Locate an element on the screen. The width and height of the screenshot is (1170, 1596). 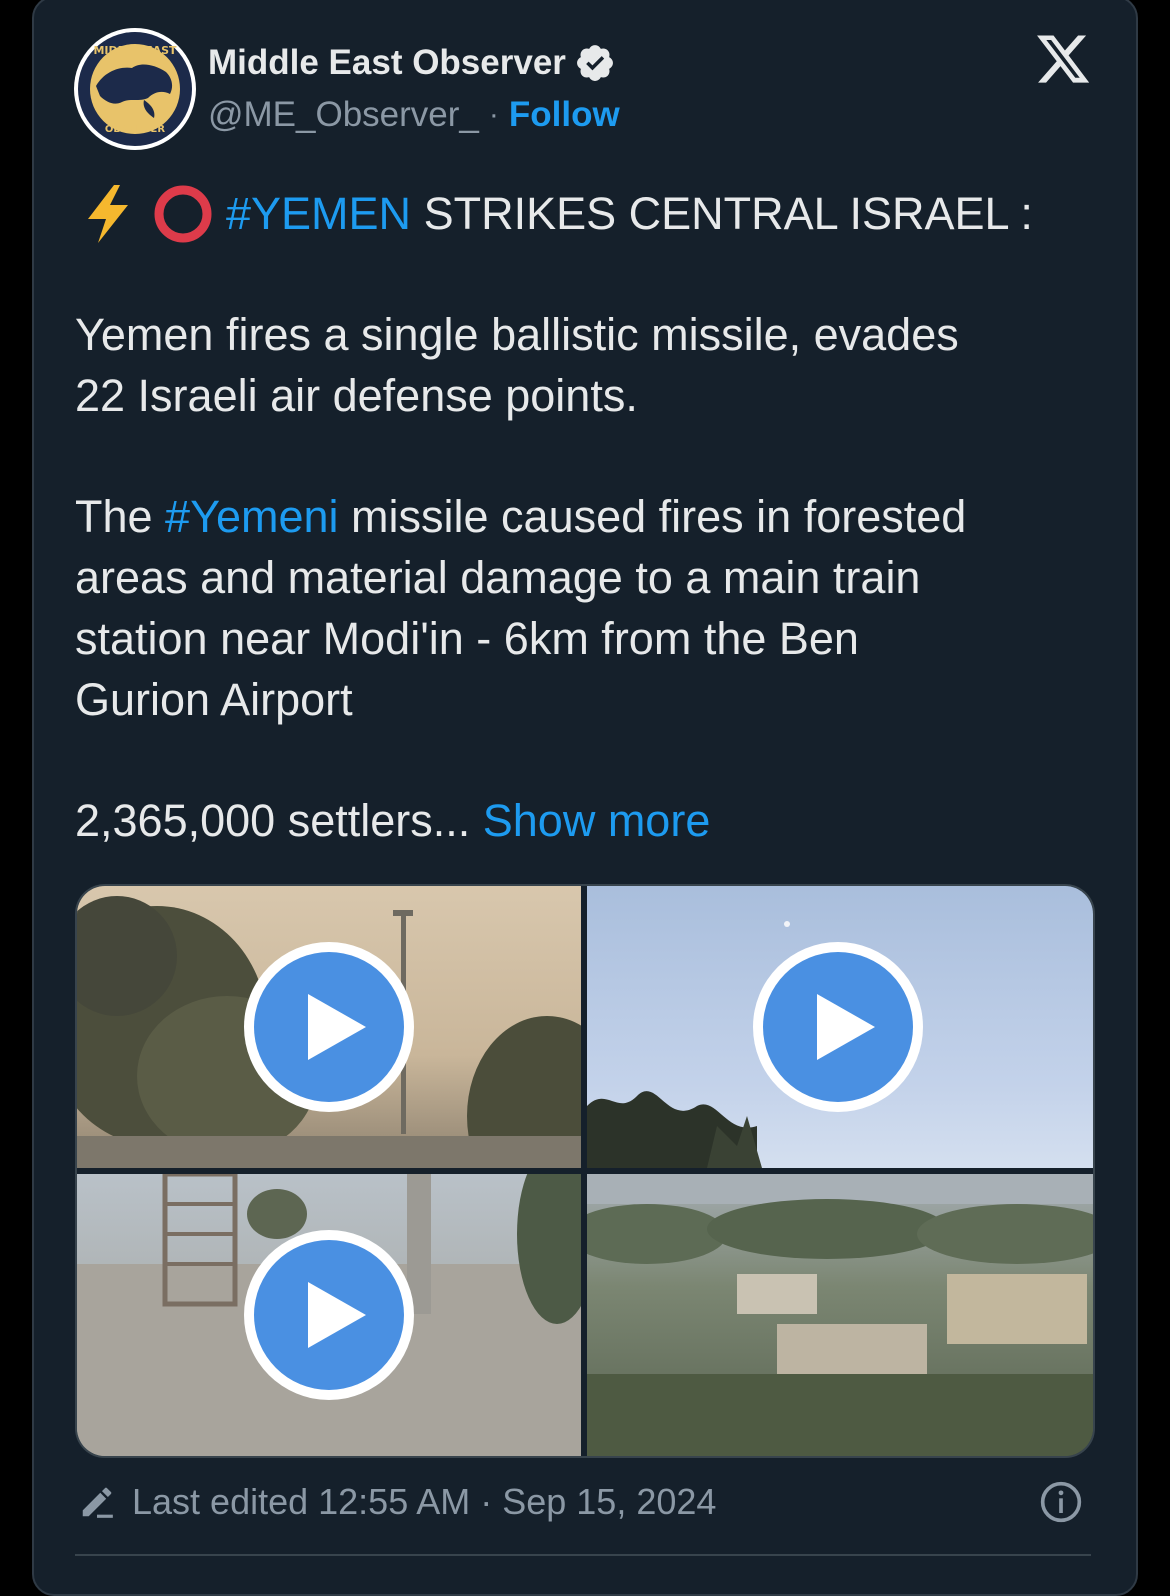
houses-scene-image is located at coordinates (840, 1315).